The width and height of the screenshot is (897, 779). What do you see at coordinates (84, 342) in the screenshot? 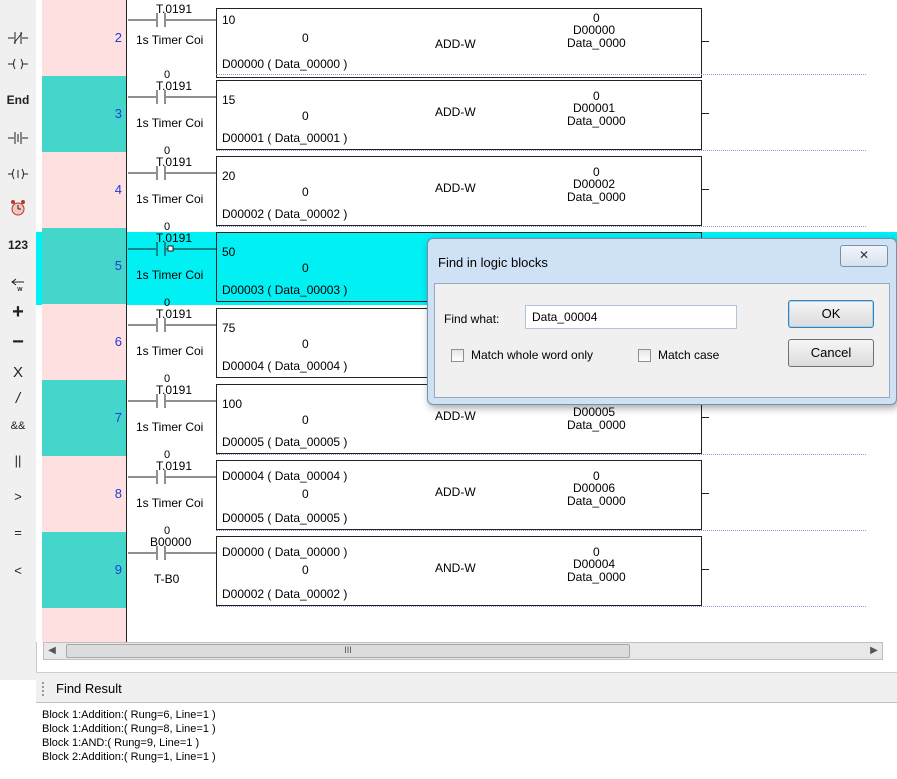
I see `rung-gutter: 6` at bounding box center [84, 342].